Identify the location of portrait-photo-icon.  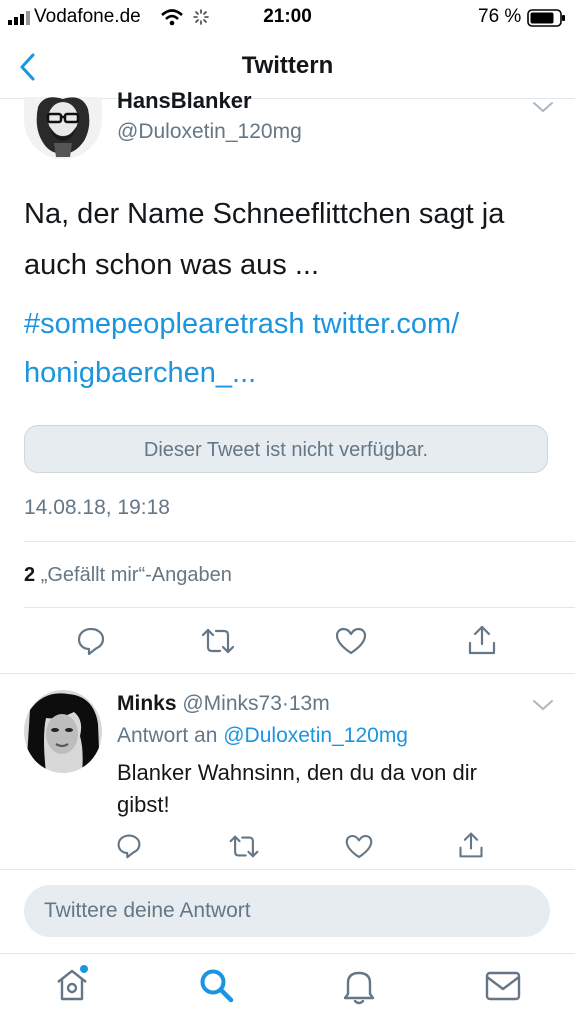
(63, 731).